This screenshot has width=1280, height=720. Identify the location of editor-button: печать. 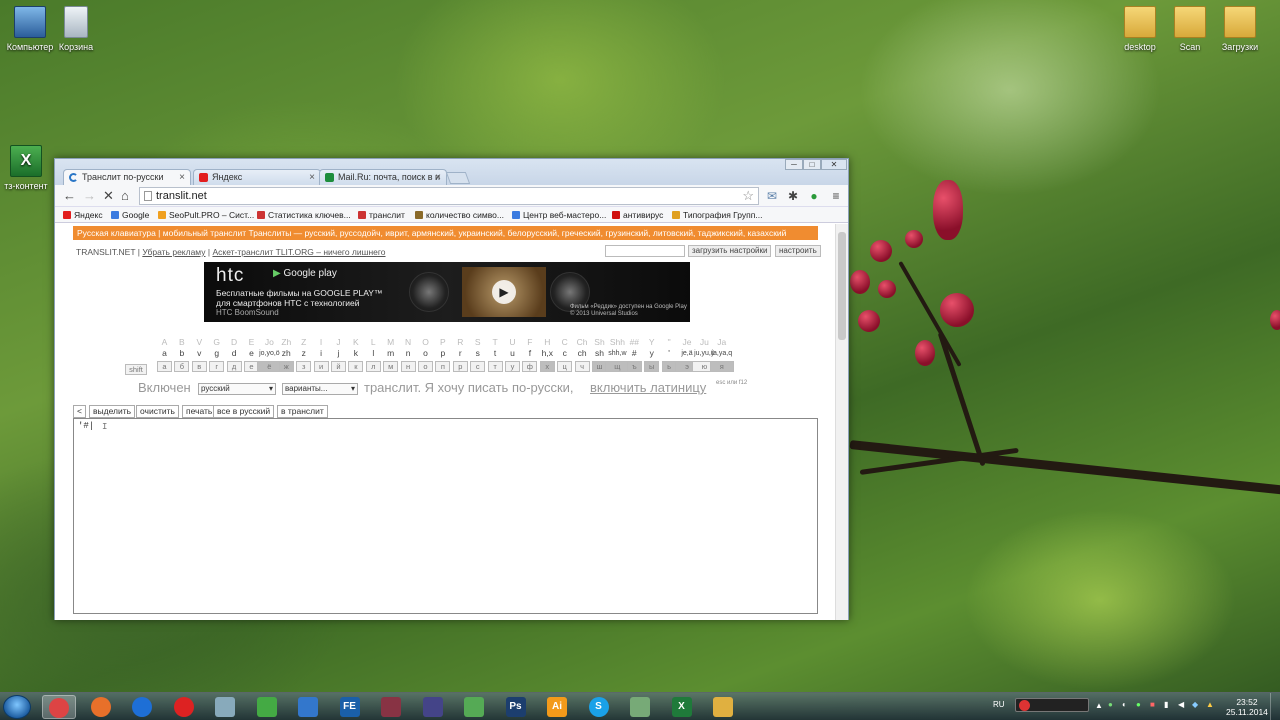
(199, 411).